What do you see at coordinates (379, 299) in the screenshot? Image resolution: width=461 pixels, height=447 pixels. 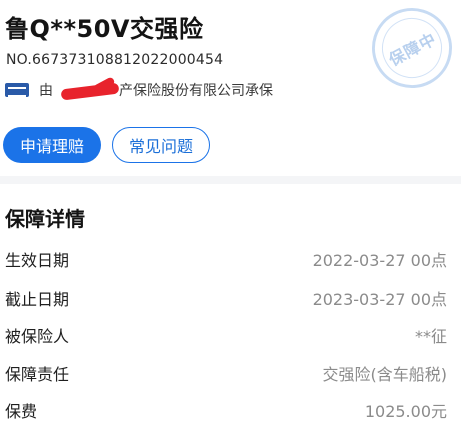 I see `detail-value: 2023-03-27 00点` at bounding box center [379, 299].